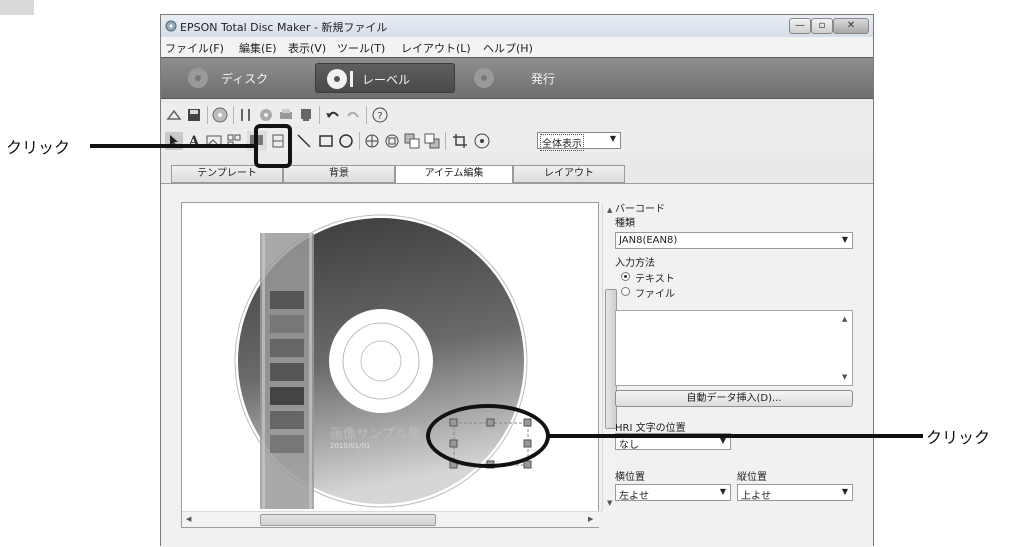 The width and height of the screenshot is (1012, 547). I want to click on print-preview-icon, so click(266, 115).